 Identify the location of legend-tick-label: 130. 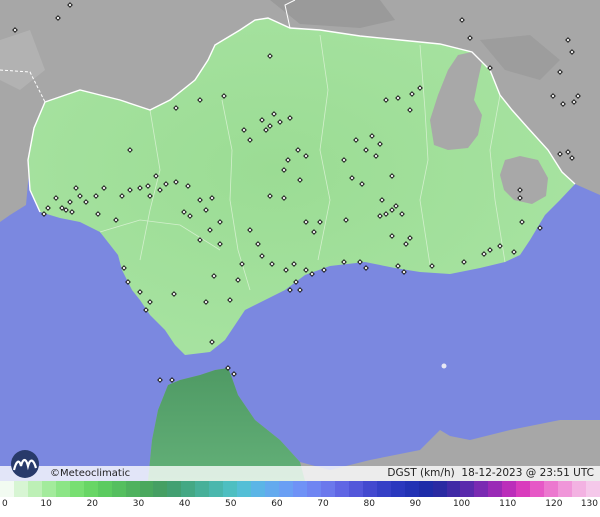
(589, 504).